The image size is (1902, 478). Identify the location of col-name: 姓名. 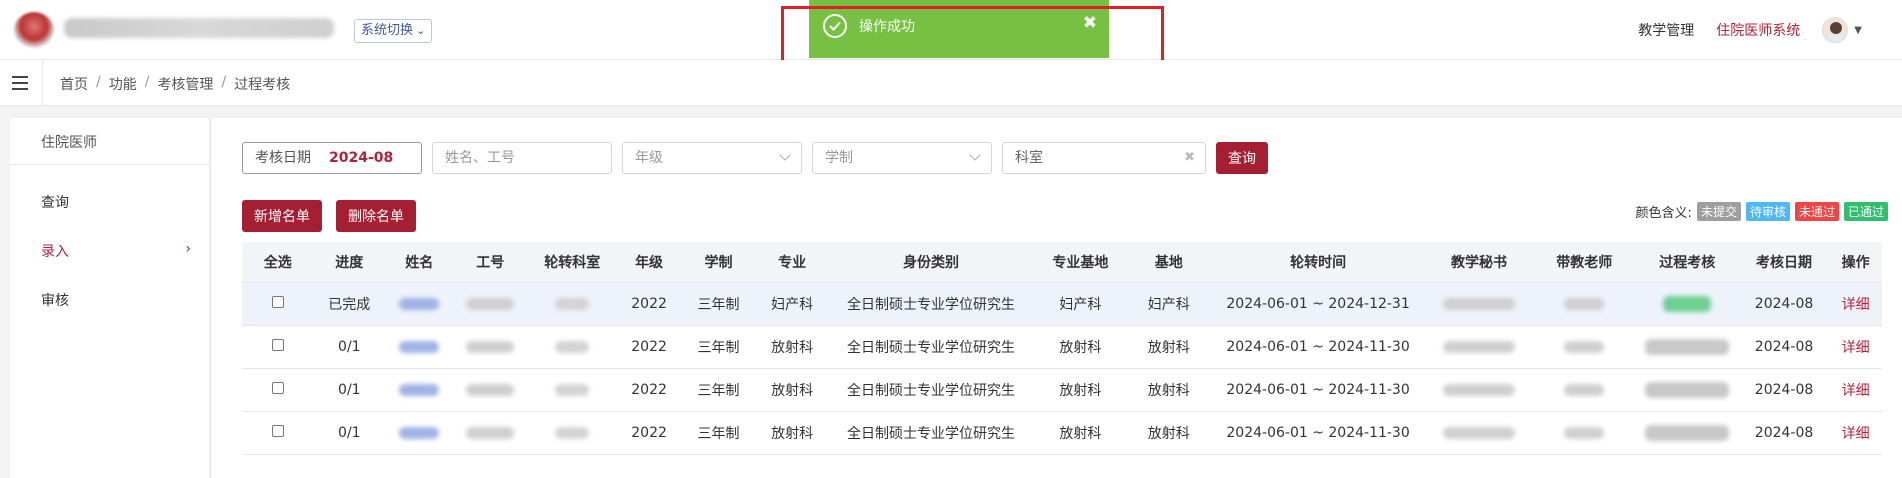
(419, 262).